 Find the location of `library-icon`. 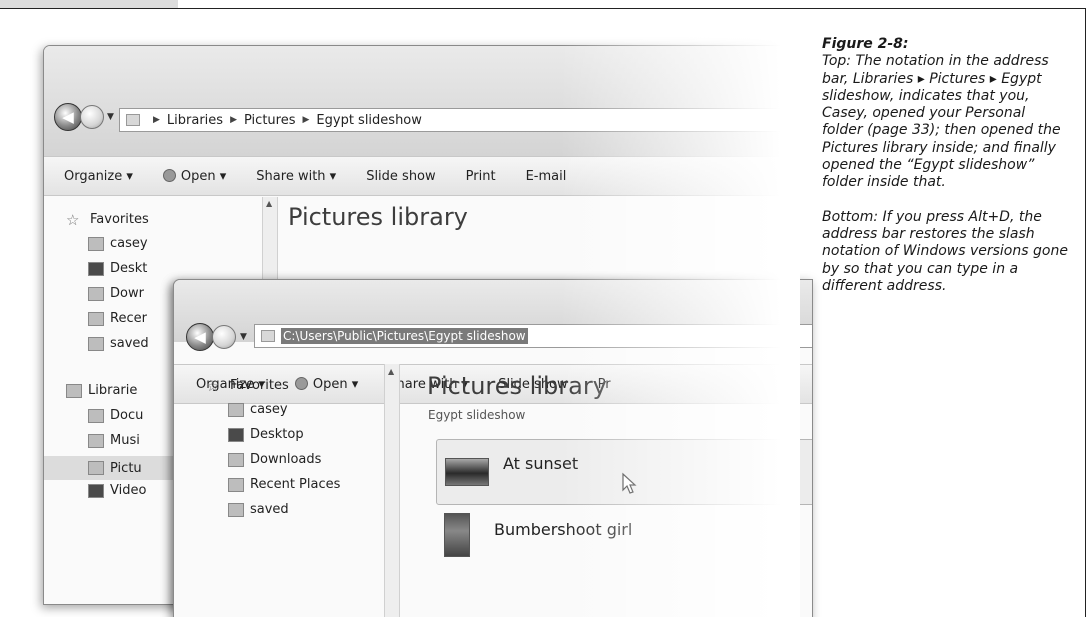

library-icon is located at coordinates (74, 390).